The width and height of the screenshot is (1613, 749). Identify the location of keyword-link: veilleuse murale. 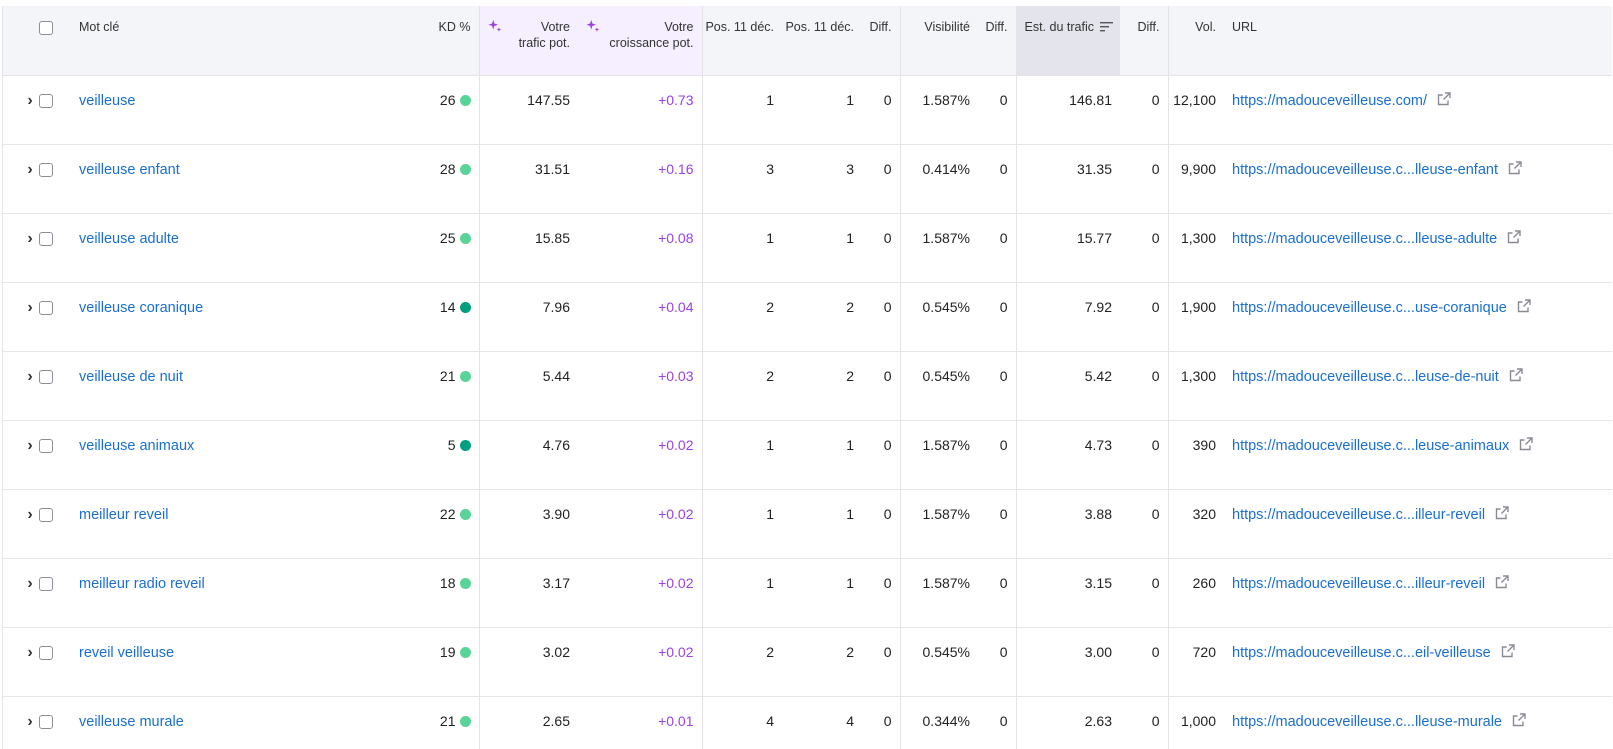
(131, 722).